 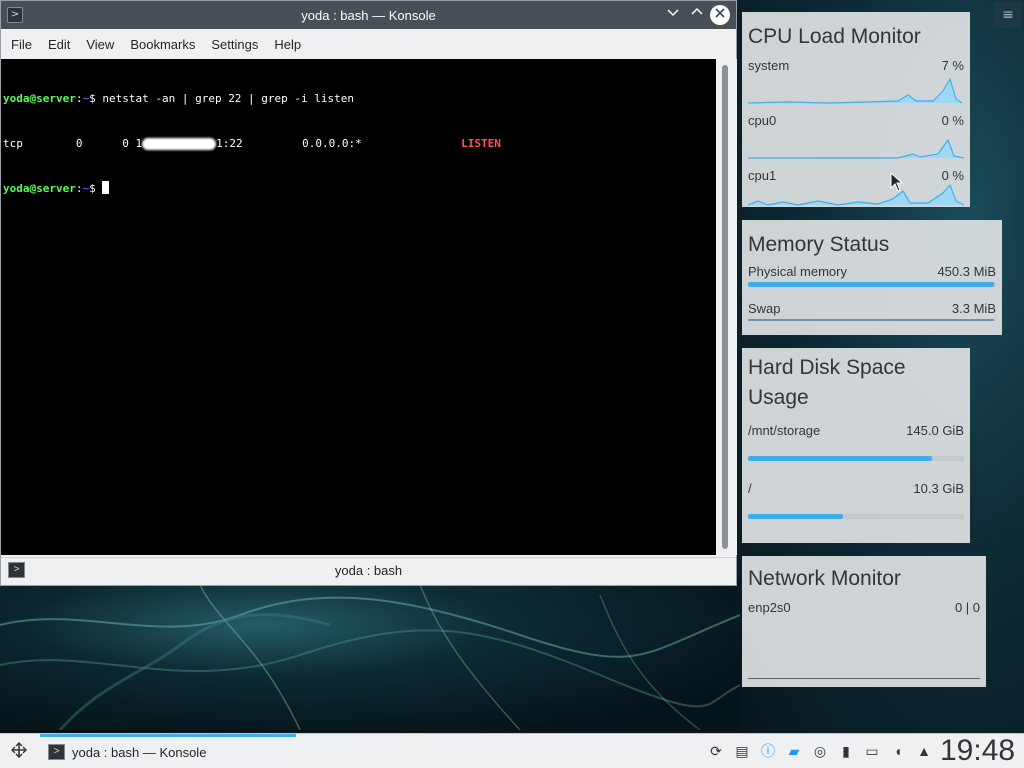 I want to click on maximize-button, so click(x=697, y=15).